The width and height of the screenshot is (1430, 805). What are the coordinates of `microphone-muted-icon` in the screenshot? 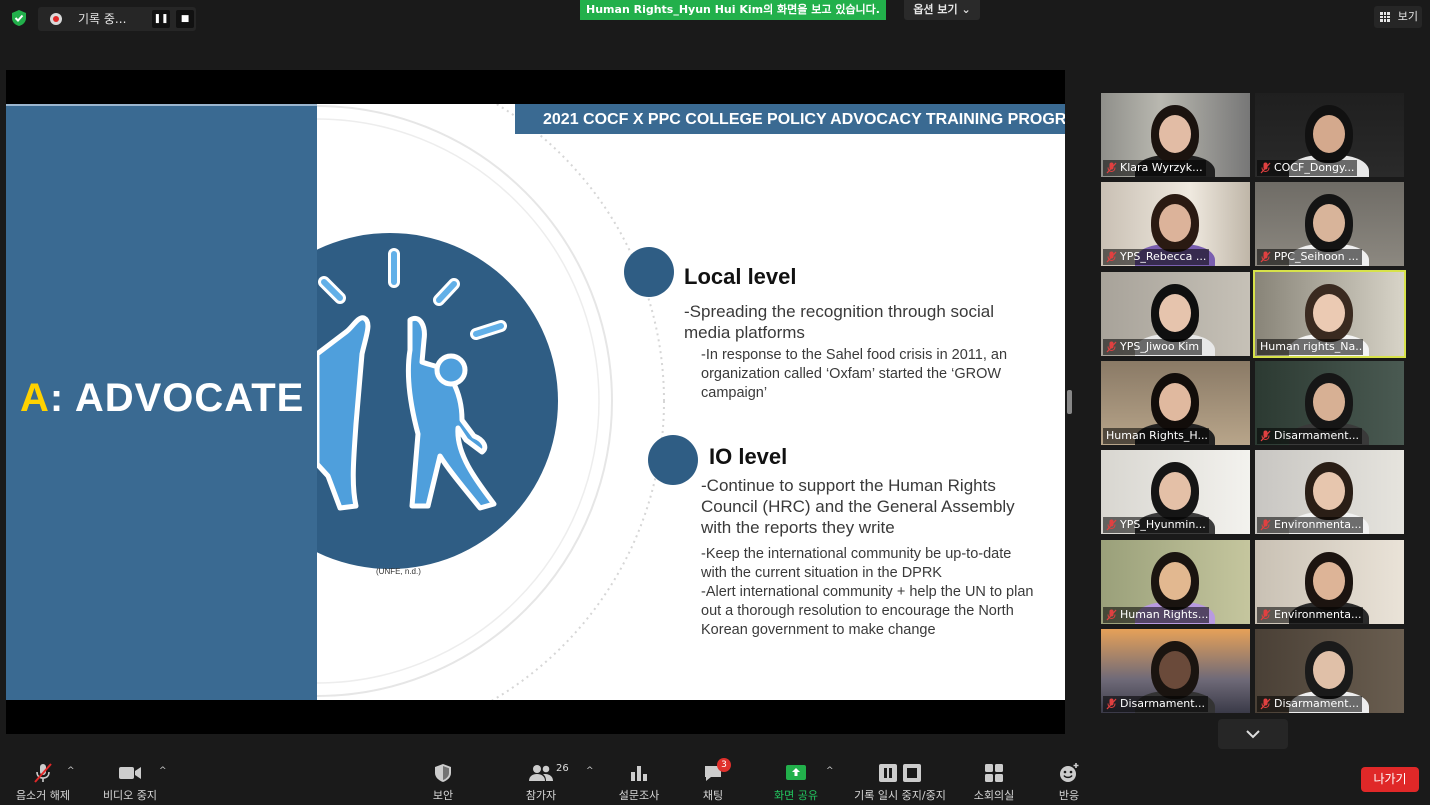 It's located at (43, 773).